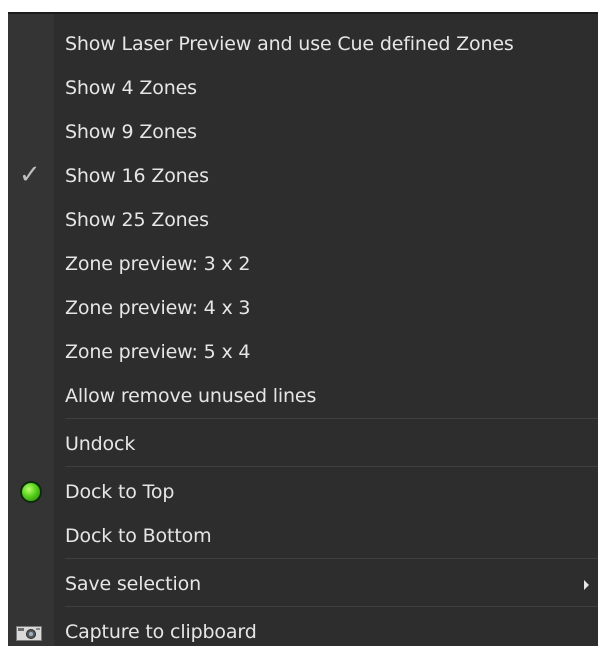 The width and height of the screenshot is (602, 652). What do you see at coordinates (303, 264) in the screenshot?
I see `menu-item-zone-preview-3x2: Zone preview: 3 x 2` at bounding box center [303, 264].